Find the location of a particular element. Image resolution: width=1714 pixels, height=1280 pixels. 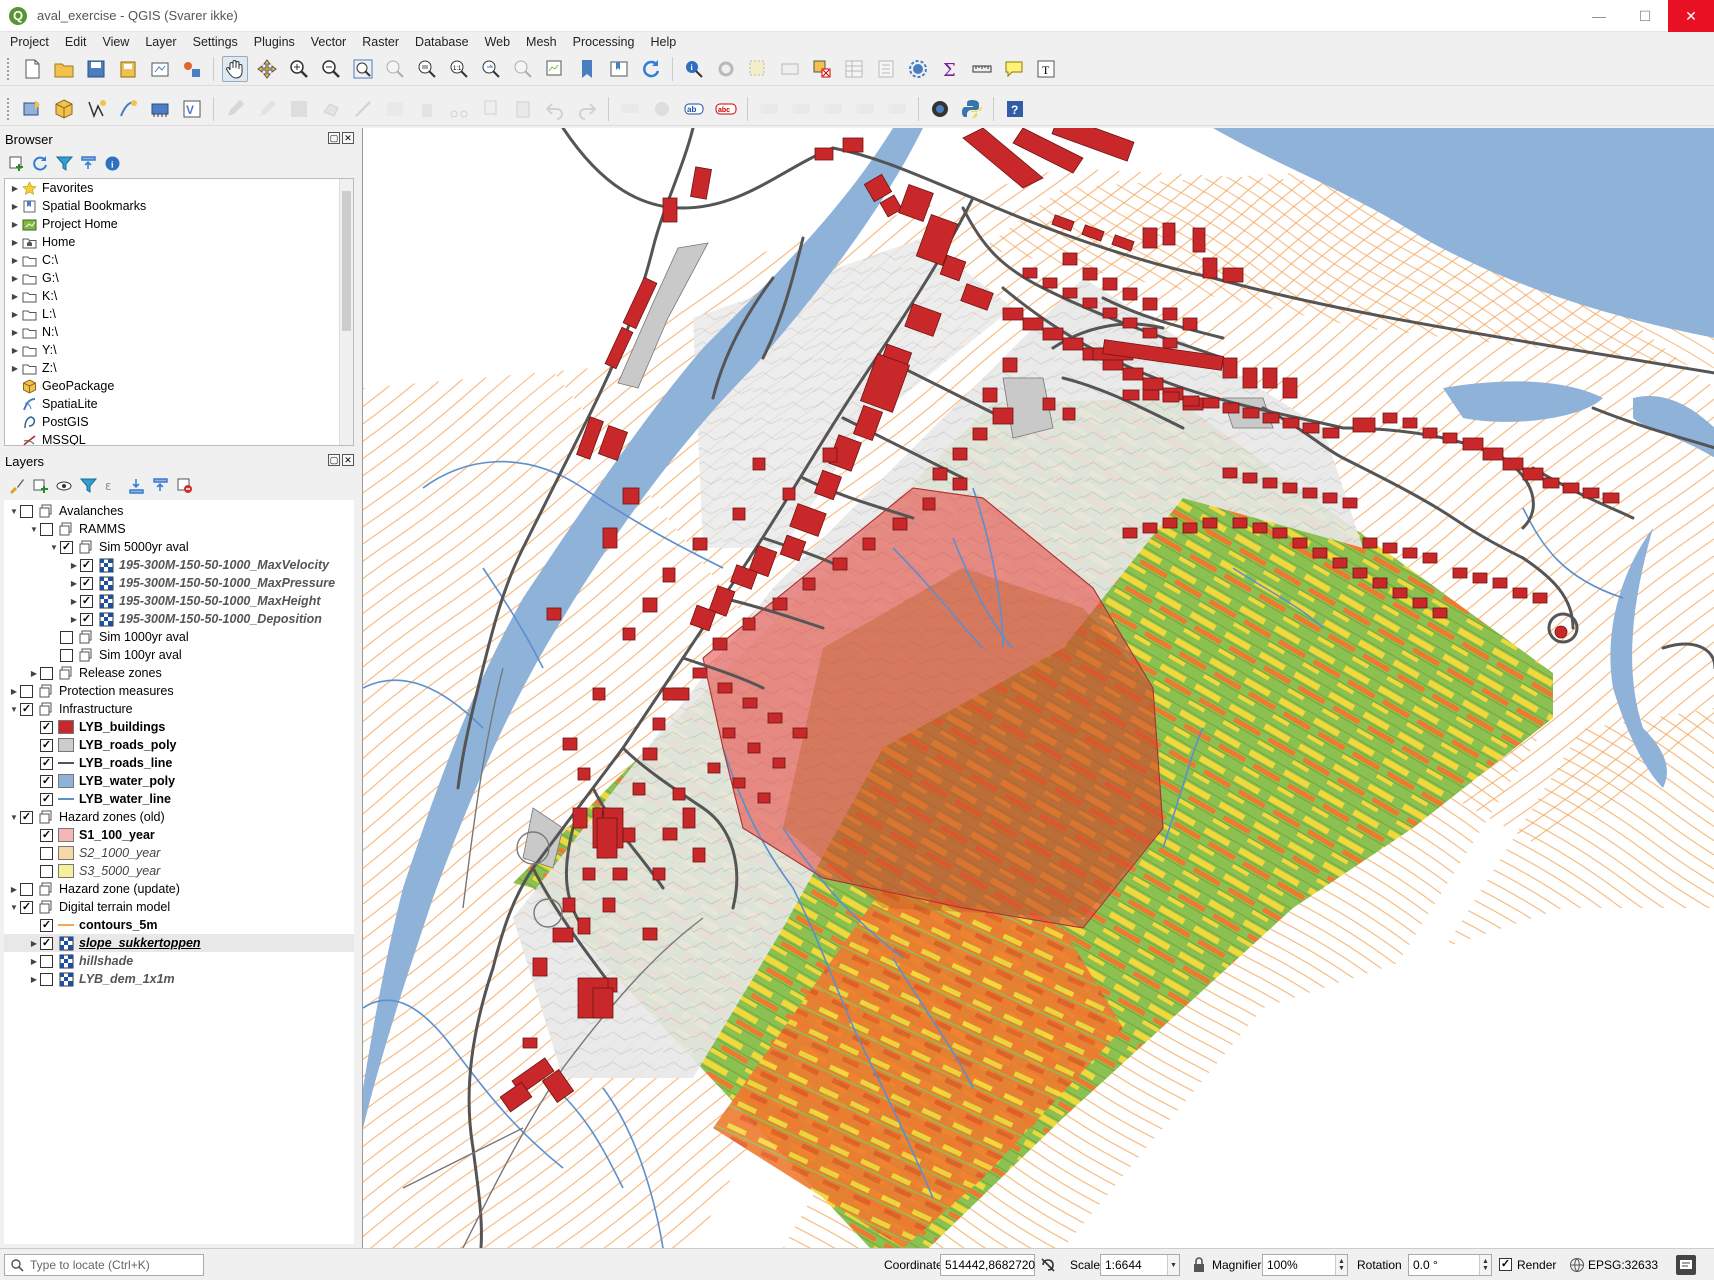

float-panel-button: ▢ is located at coordinates (334, 138).